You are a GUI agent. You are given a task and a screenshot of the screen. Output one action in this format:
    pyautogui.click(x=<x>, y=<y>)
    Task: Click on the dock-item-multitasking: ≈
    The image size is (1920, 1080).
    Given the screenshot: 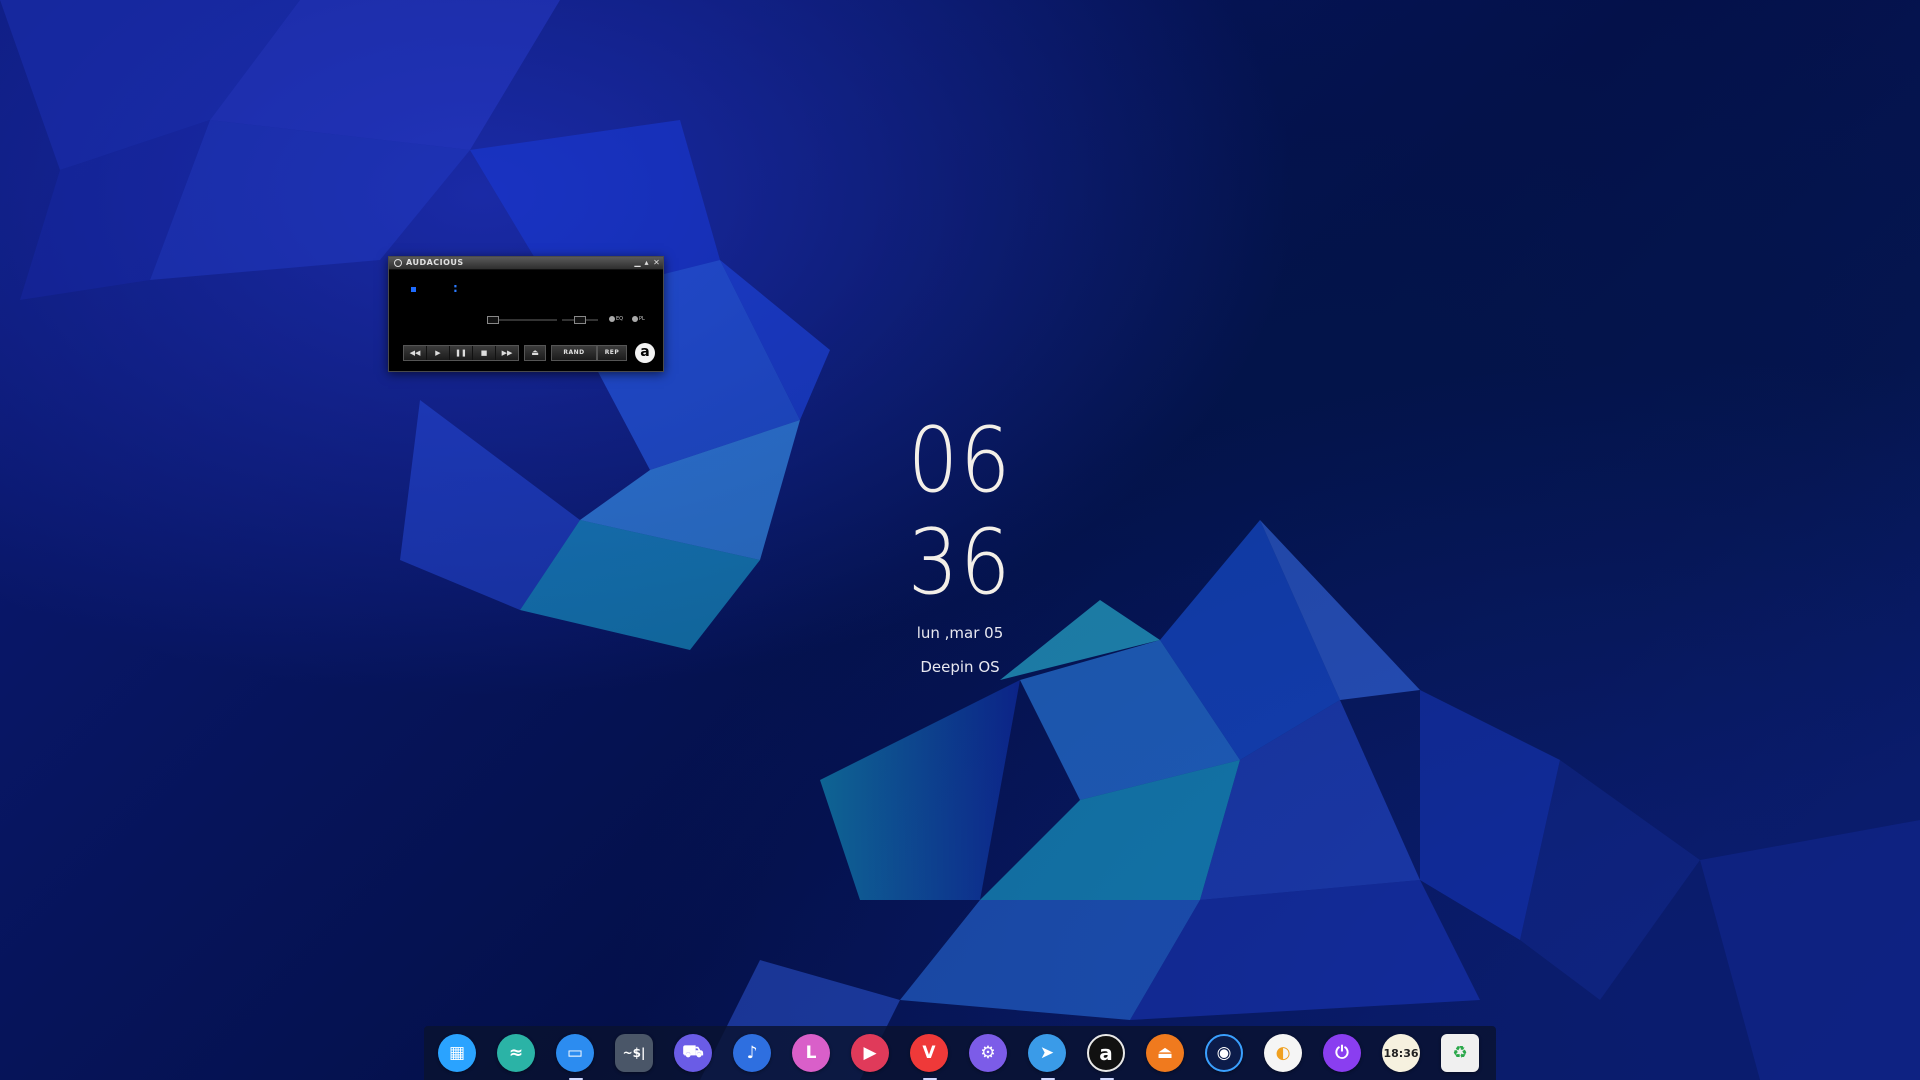 What is the action you would take?
    pyautogui.click(x=517, y=1054)
    